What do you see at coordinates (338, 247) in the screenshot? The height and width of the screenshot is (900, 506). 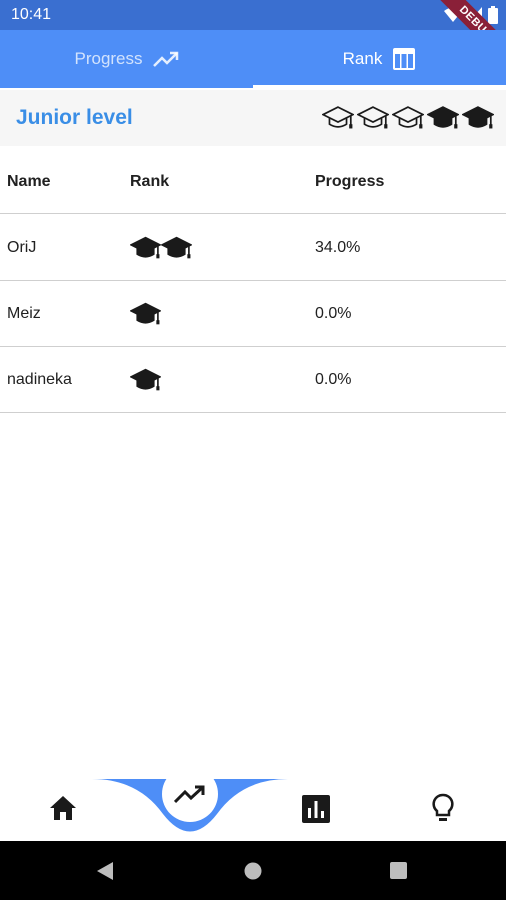 I see `row-progress: 34.0%` at bounding box center [338, 247].